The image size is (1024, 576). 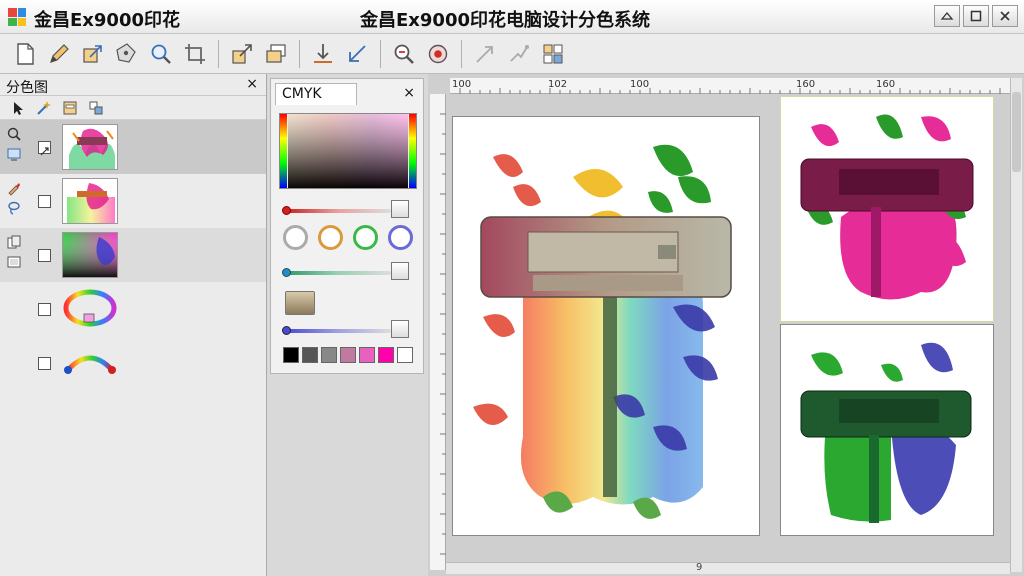 What do you see at coordinates (1016, 325) in the screenshot?
I see `vertical-scrollbar` at bounding box center [1016, 325].